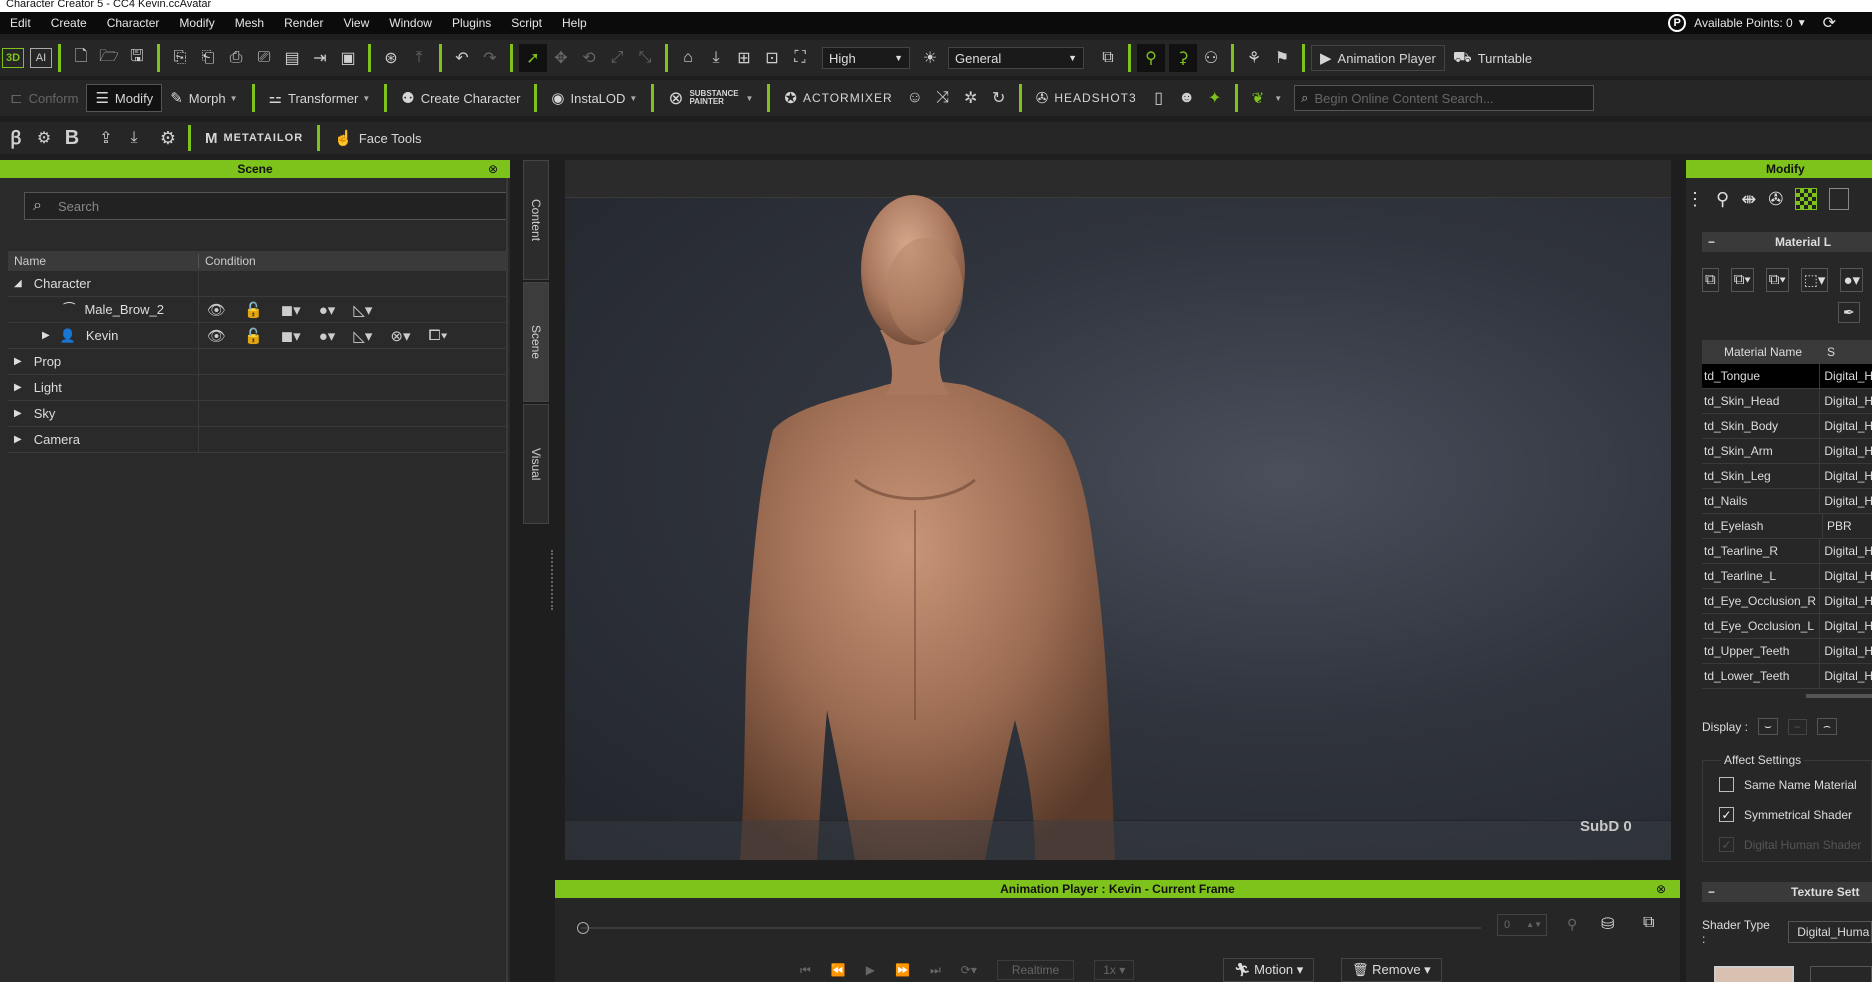  Describe the element at coordinates (1788, 784) in the screenshot. I see `same-name-material-option: Same Name Material` at that location.